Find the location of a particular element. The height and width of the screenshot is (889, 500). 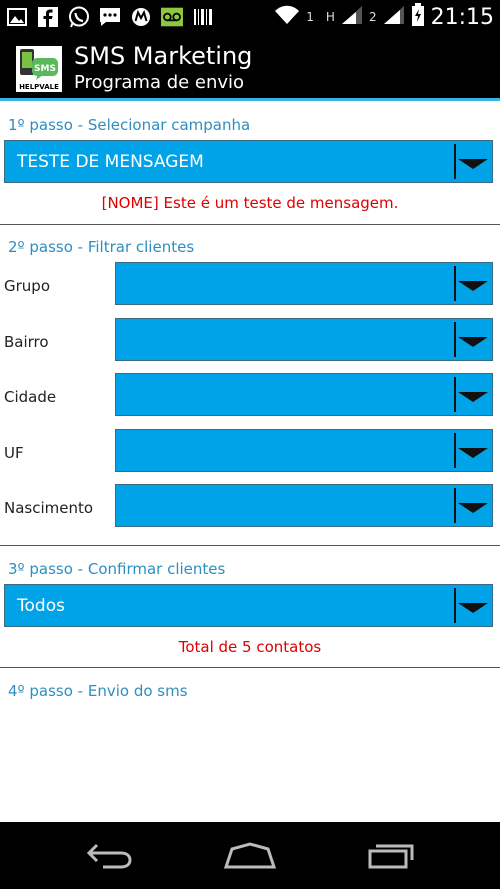

confirm-clients-spinner: Todos is located at coordinates (248, 605).